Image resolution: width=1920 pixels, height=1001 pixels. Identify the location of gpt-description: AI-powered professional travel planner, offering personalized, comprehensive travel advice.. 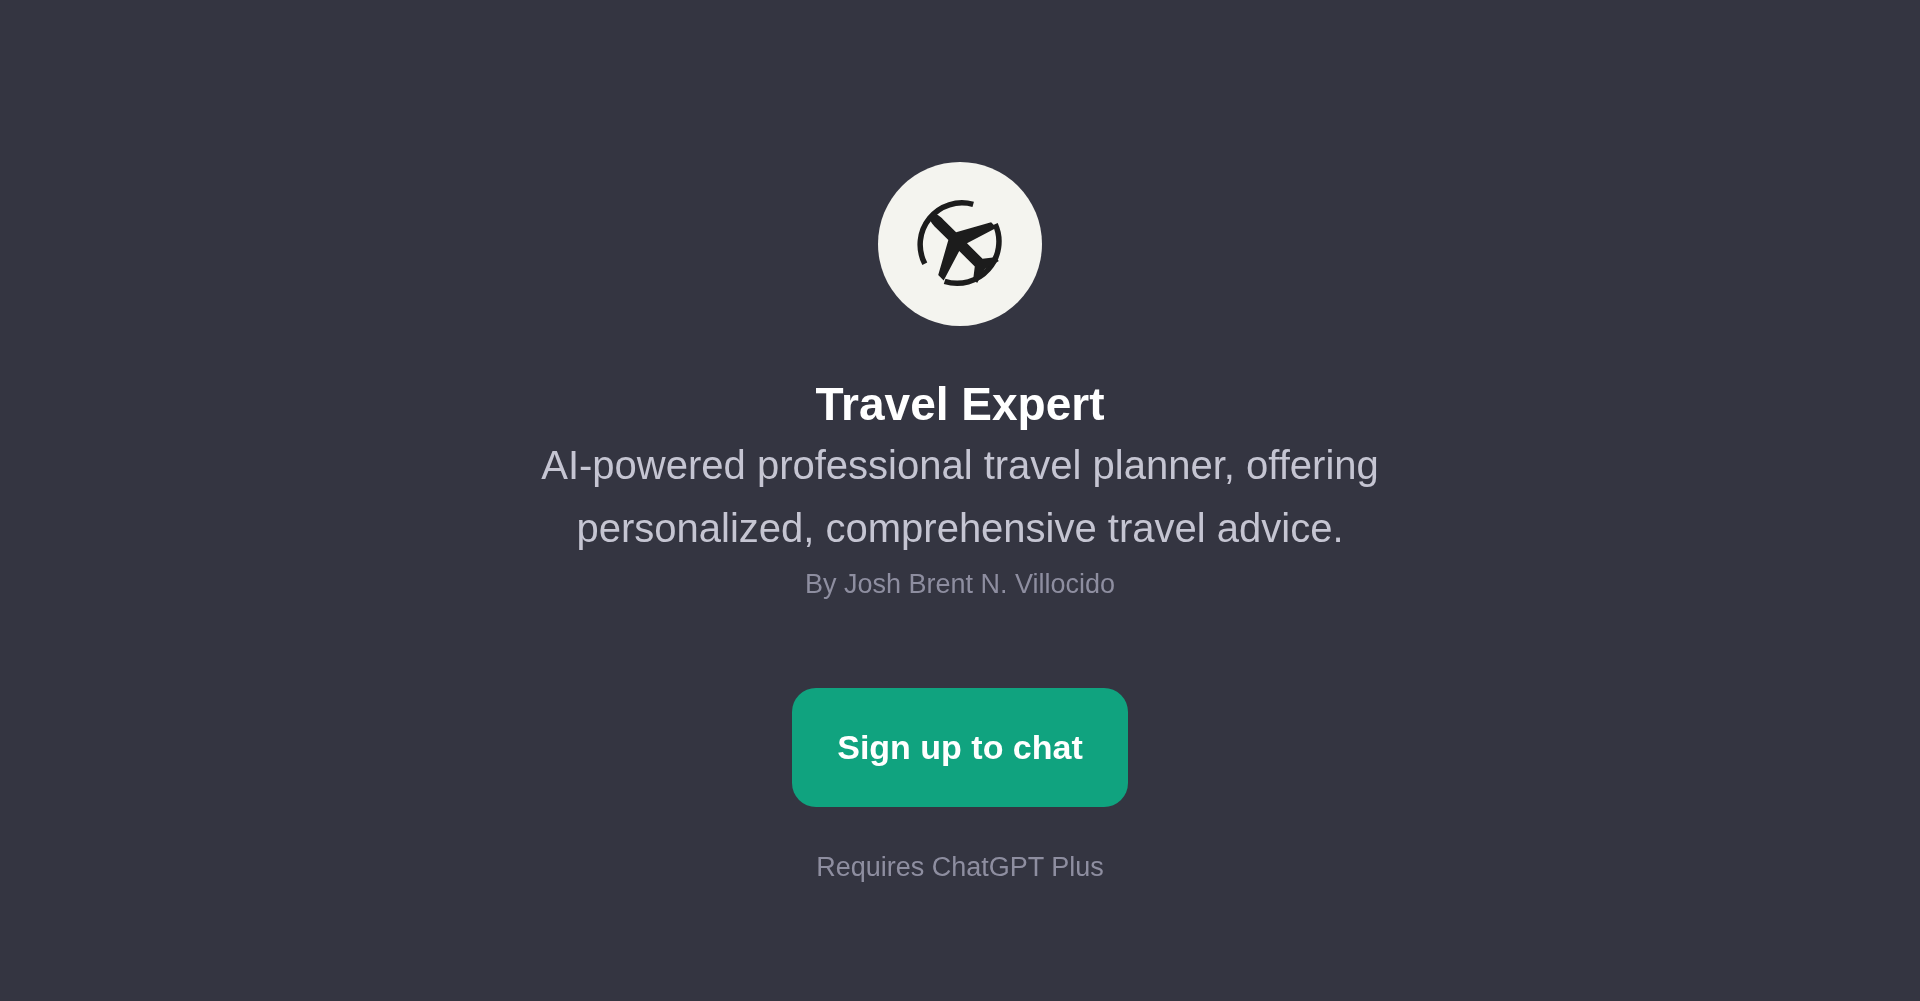
(960, 497).